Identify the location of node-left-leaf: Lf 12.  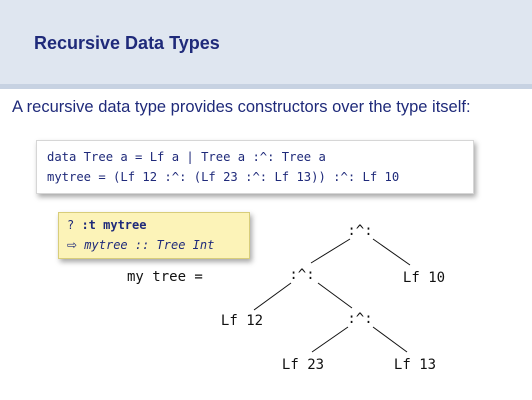
(242, 321).